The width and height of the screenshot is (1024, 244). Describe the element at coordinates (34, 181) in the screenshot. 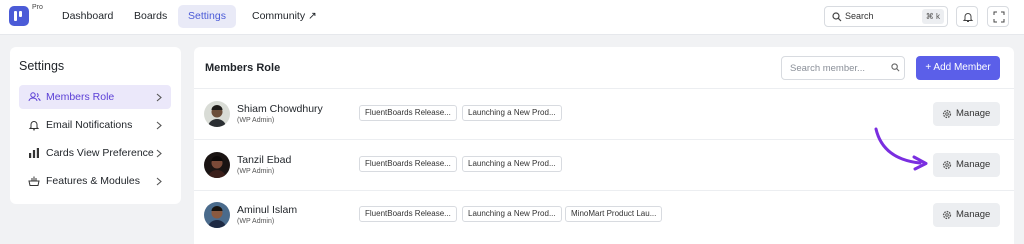

I see `modules-icon` at that location.